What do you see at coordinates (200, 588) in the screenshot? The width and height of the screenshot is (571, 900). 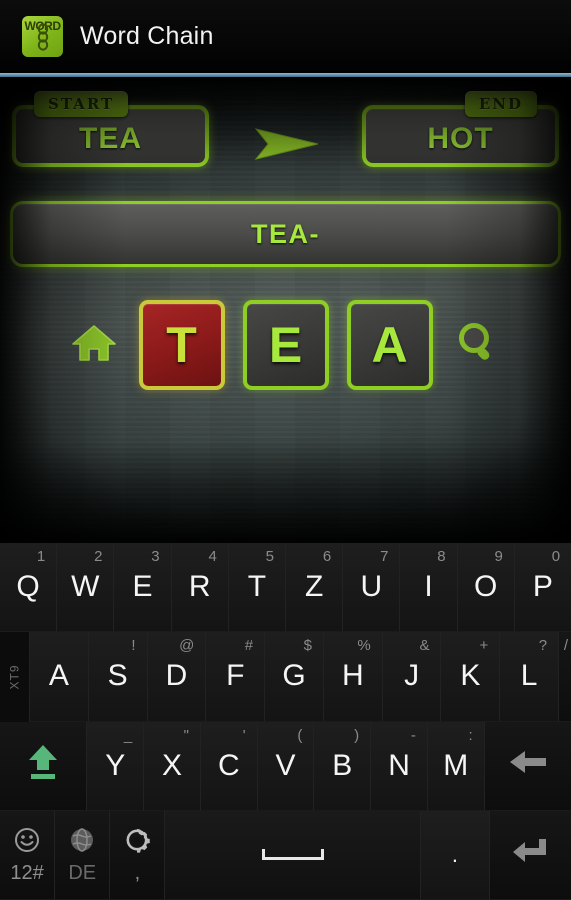 I see `key-r: 4R` at bounding box center [200, 588].